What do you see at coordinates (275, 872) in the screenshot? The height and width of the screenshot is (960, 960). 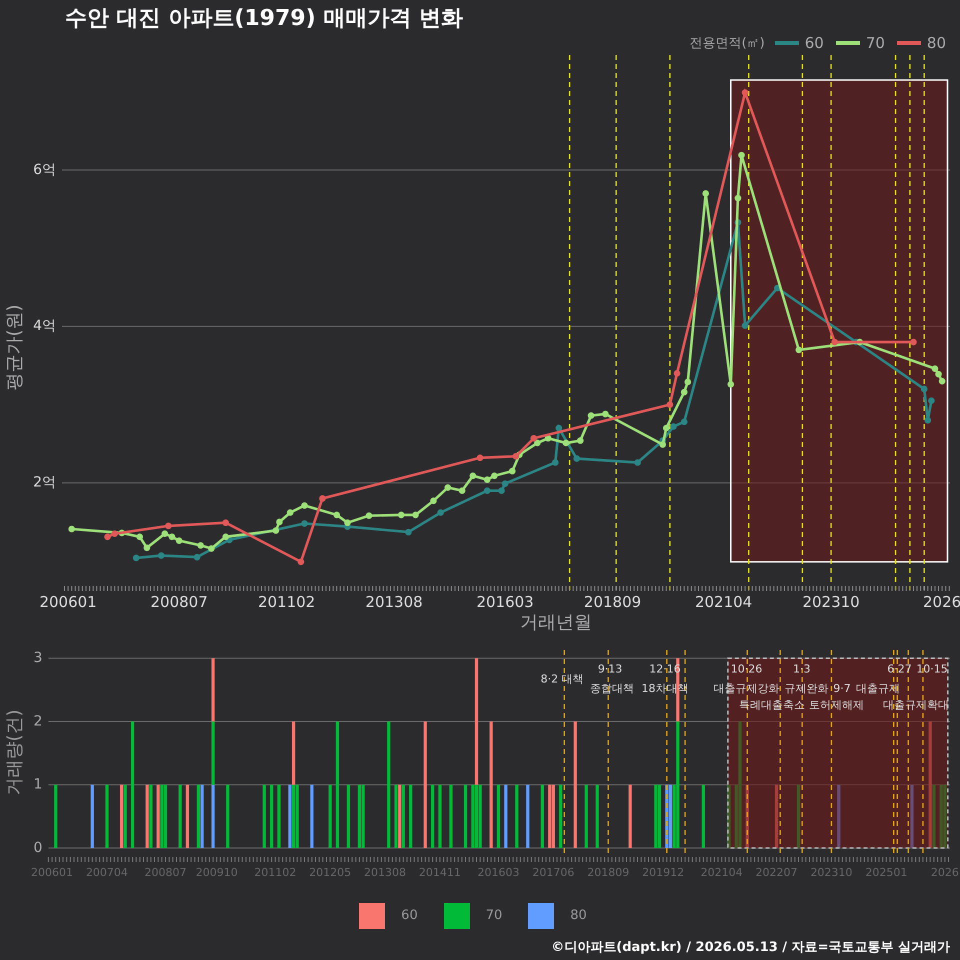 I see `tick-label: 201102` at bounding box center [275, 872].